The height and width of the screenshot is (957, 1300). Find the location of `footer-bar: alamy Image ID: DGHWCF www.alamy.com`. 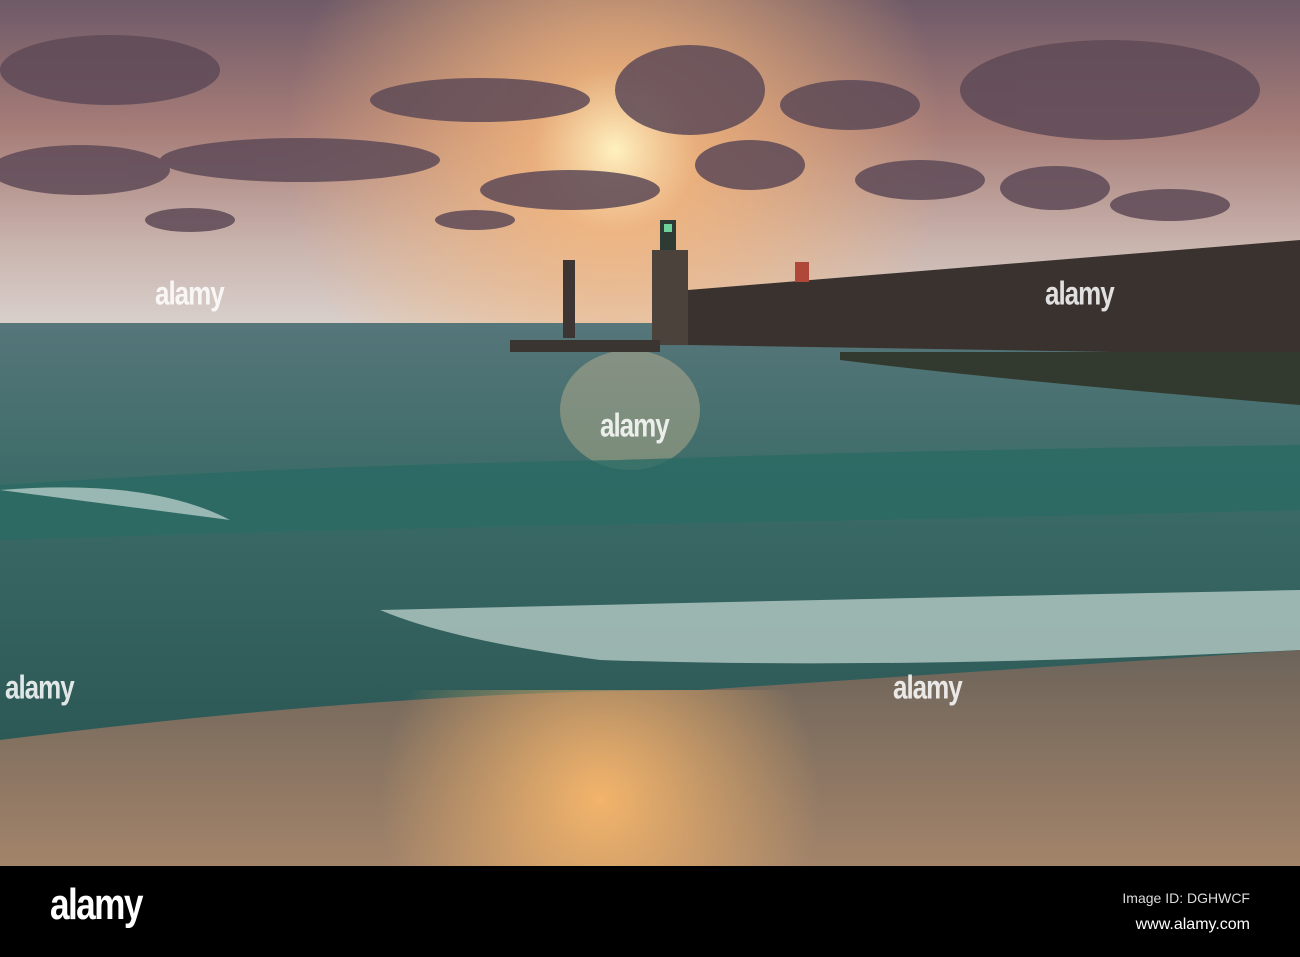

footer-bar: alamy Image ID: DGHWCF www.alamy.com is located at coordinates (650, 911).